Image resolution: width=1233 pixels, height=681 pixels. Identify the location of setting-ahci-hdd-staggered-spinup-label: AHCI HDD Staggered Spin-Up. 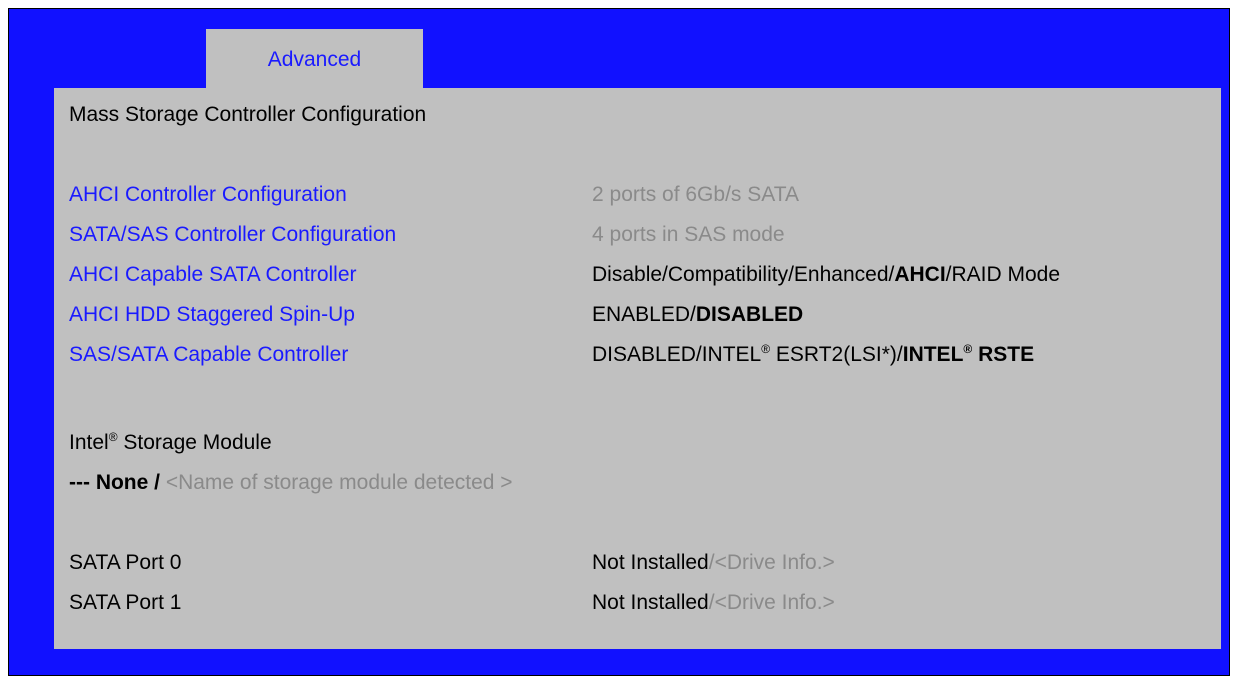
(212, 315).